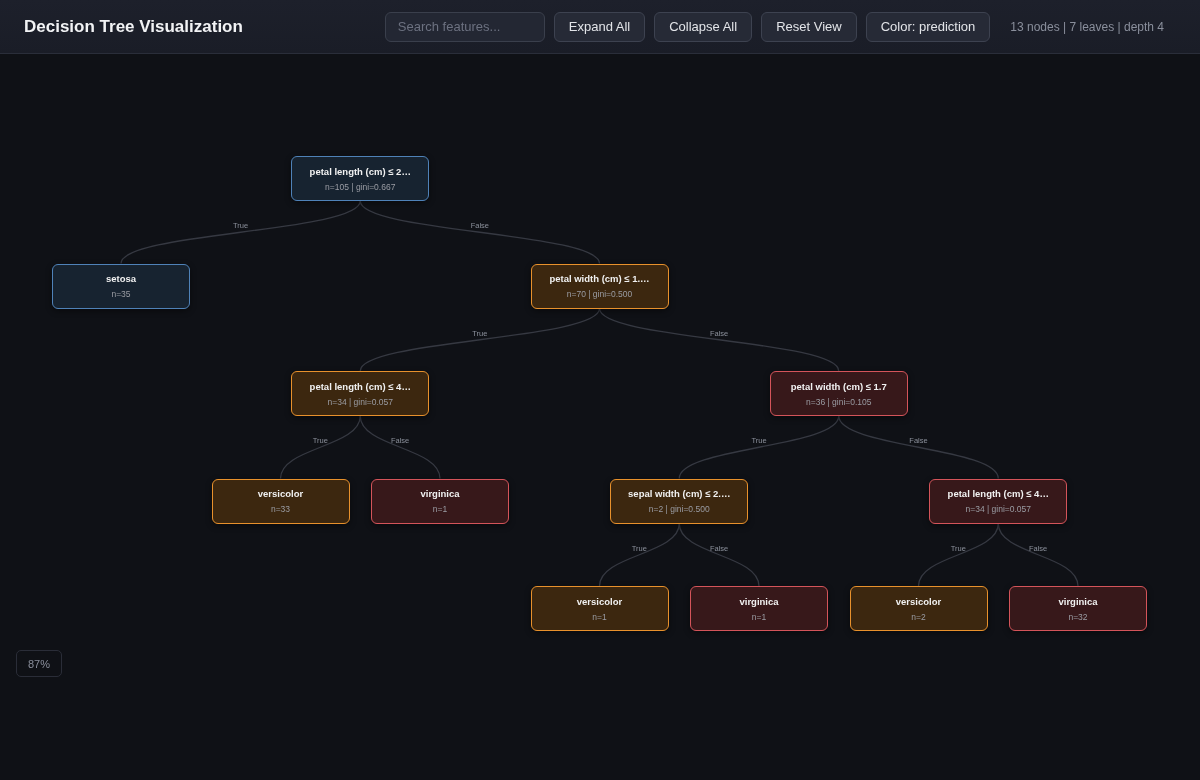  I want to click on tree-node: versicolor n=2, so click(918, 608).